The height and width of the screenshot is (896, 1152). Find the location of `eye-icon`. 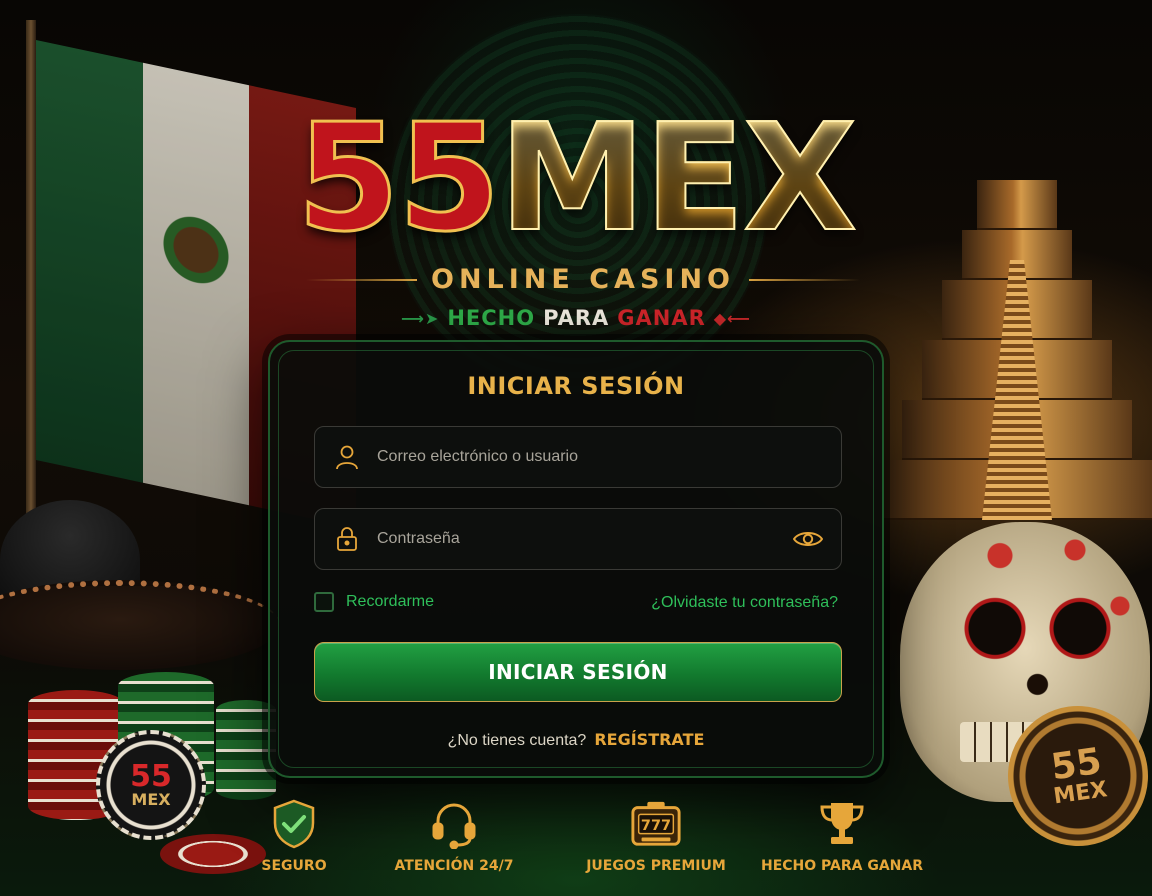

eye-icon is located at coordinates (808, 539).